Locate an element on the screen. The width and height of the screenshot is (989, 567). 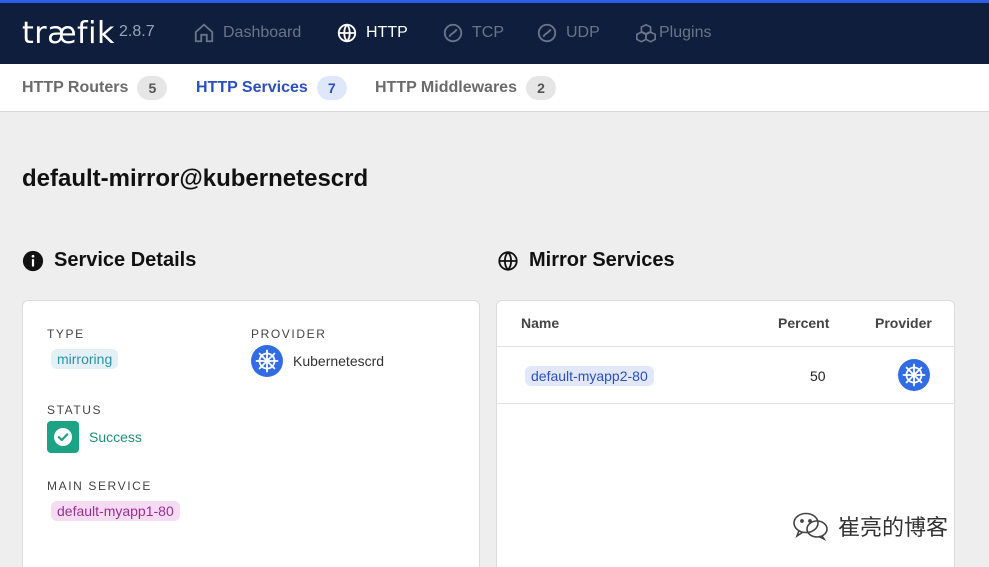
tcp-icon is located at coordinates (453, 33).